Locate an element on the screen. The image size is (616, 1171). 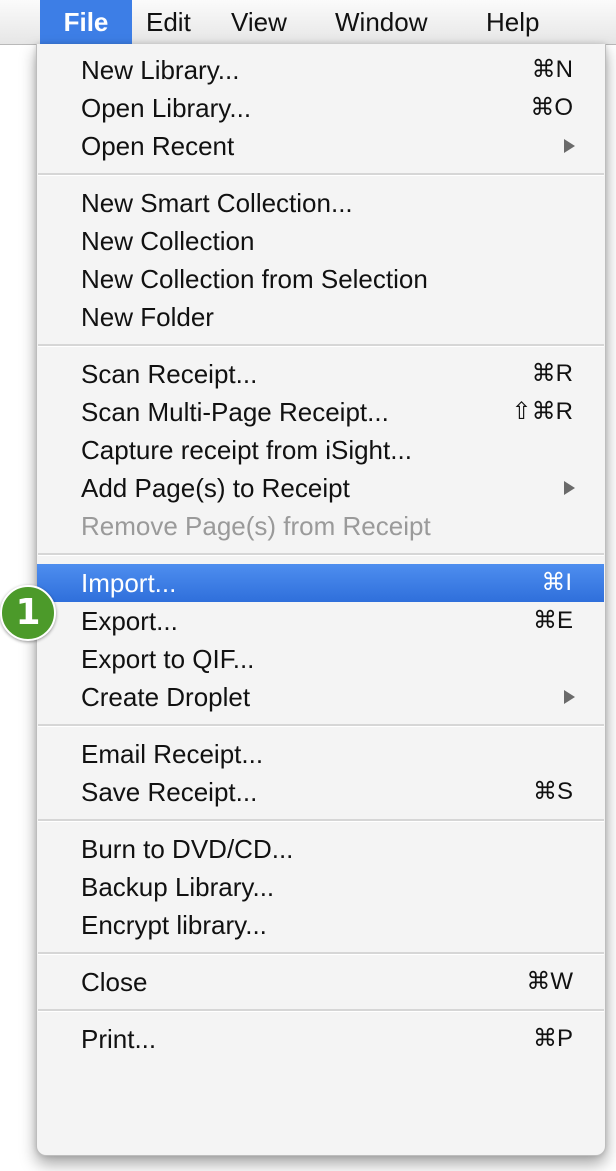
menu-item-scan-receipt: Scan Receipt... ⌘R is located at coordinates (321, 374).